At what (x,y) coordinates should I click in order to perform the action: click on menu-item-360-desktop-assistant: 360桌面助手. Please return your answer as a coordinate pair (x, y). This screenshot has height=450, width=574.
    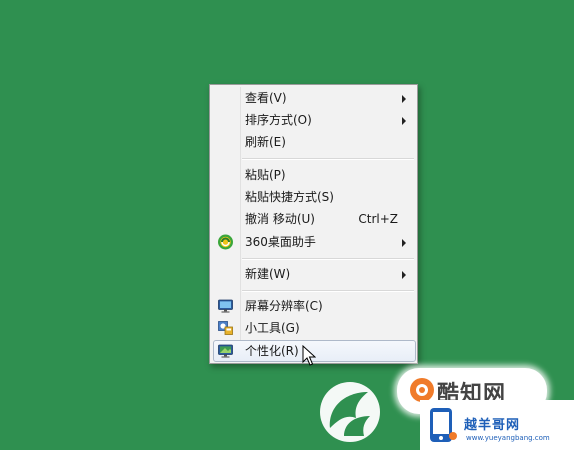
    Looking at the image, I should click on (314, 242).